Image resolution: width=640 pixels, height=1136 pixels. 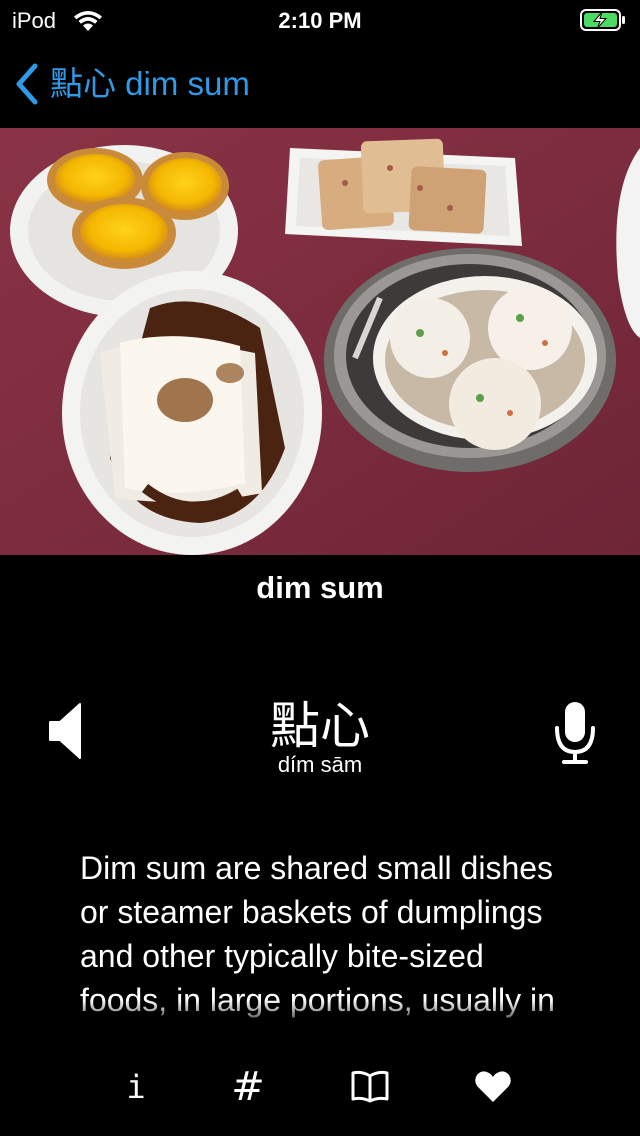 I want to click on back-button: 點心 dim sum, so click(x=132, y=84).